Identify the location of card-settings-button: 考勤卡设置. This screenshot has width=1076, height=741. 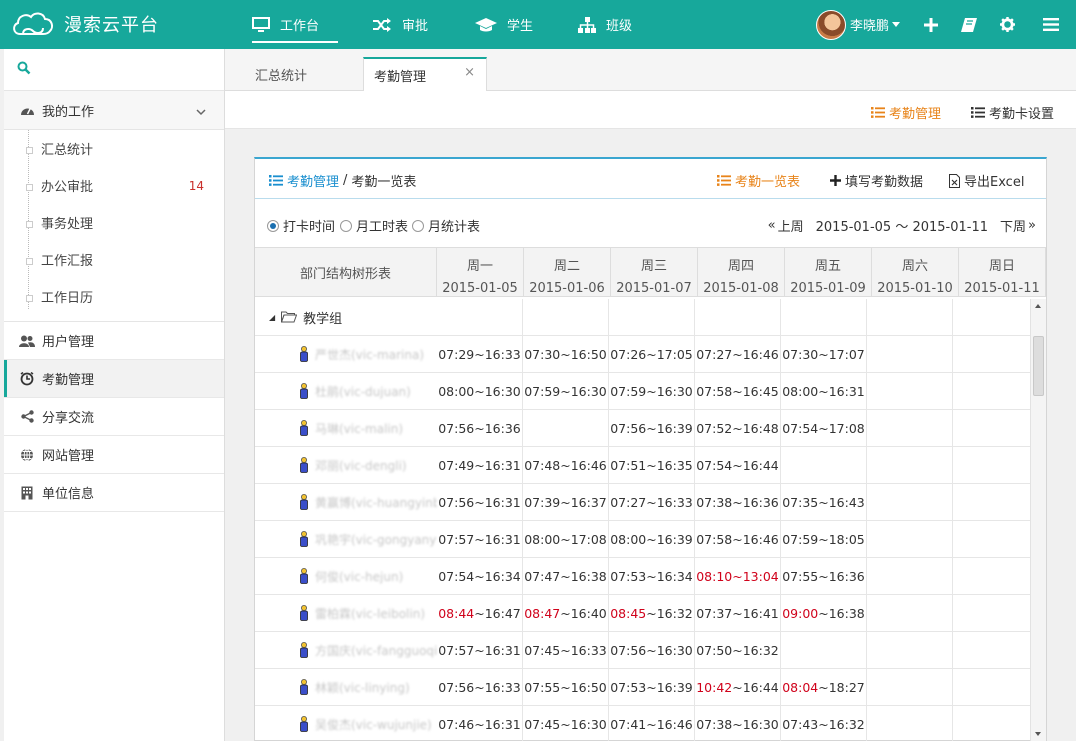
(1012, 112).